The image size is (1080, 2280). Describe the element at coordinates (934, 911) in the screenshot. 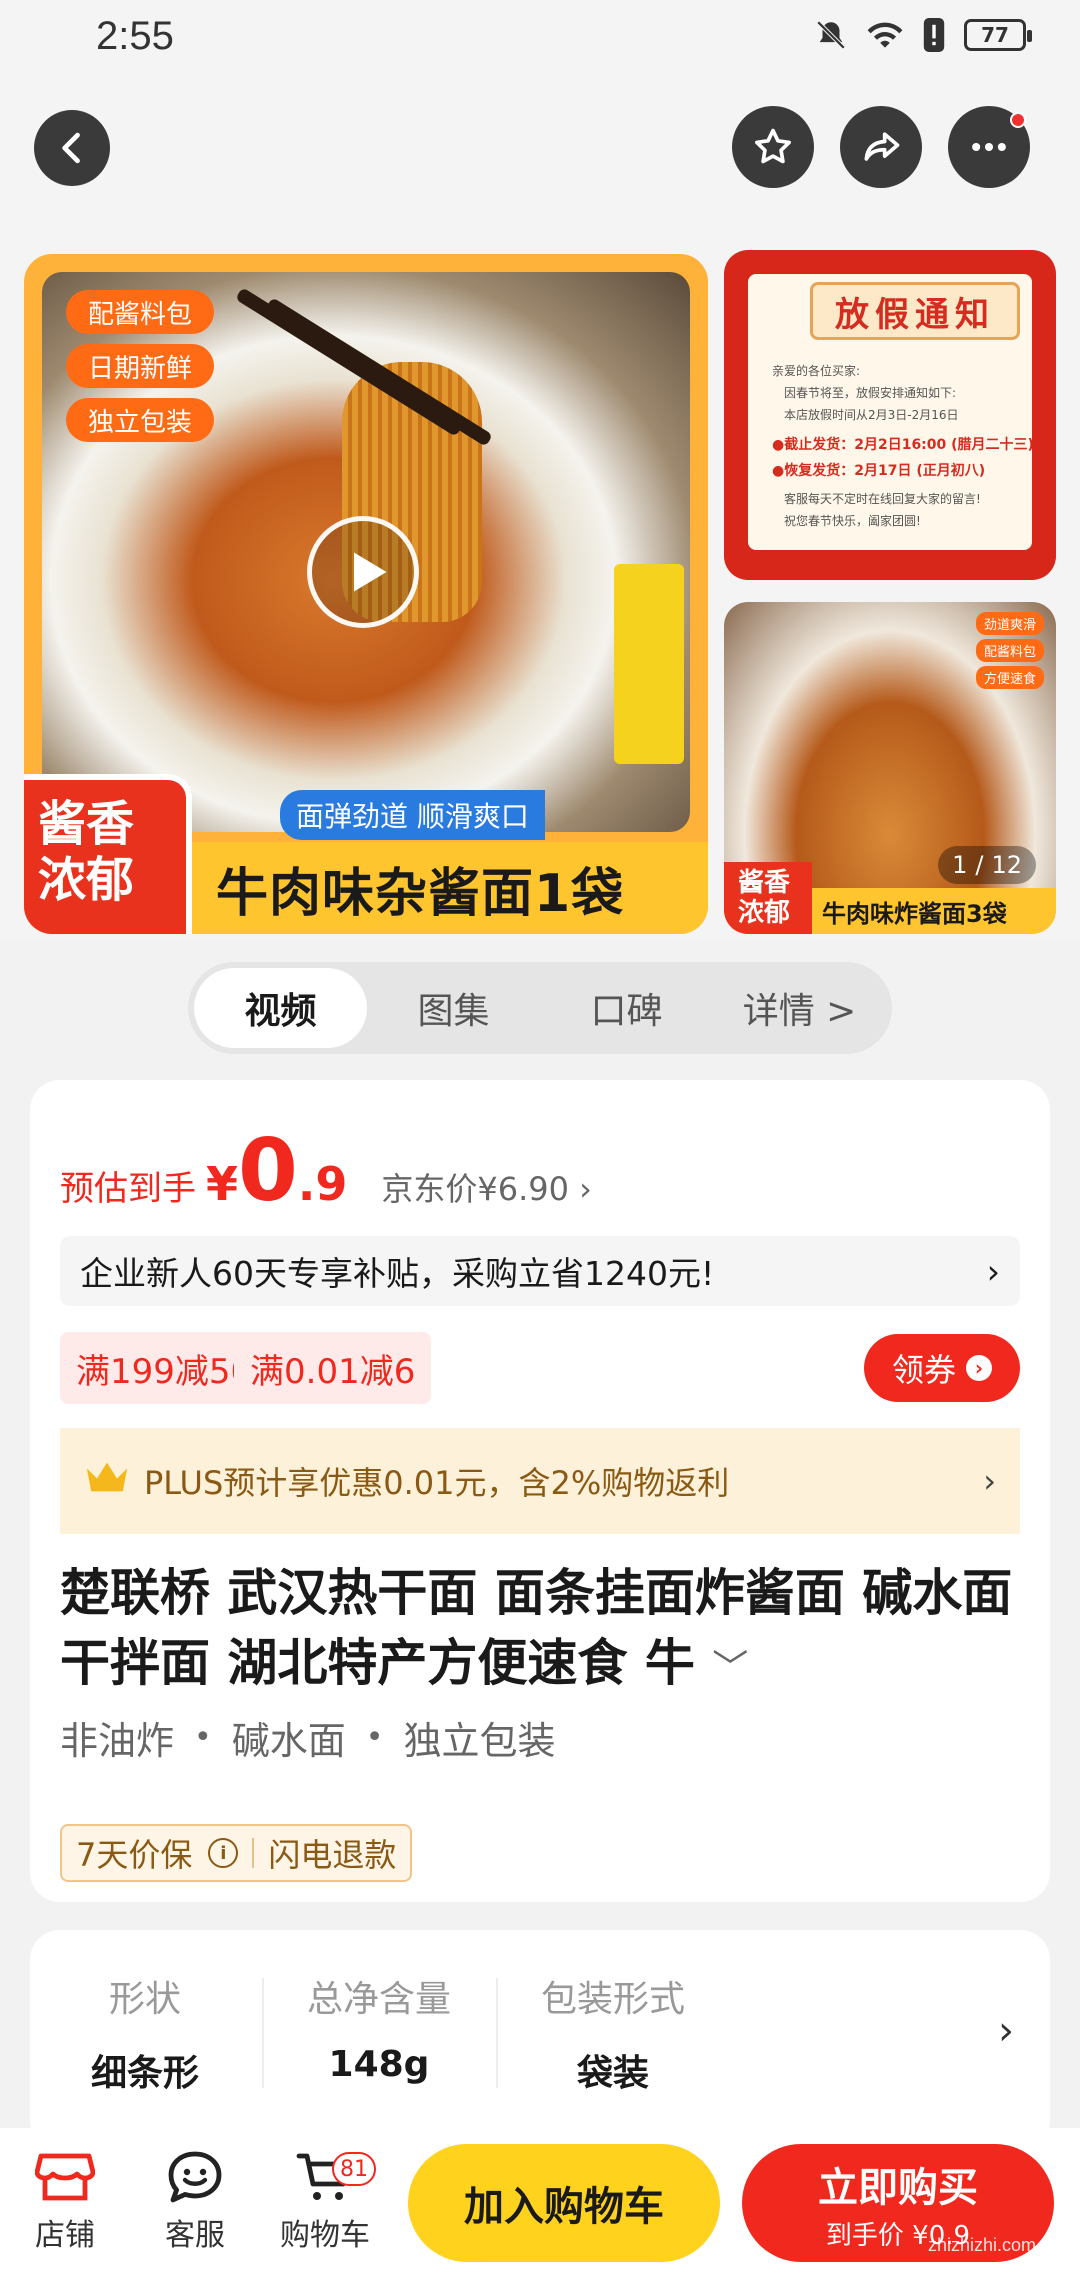

I see `side-caption: 牛肉味炸酱面3袋` at that location.